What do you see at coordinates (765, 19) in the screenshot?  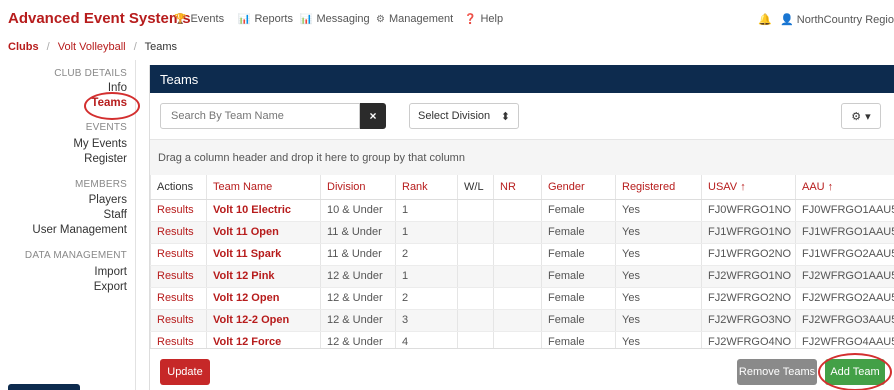 I see `notifications-bell: 🔔` at bounding box center [765, 19].